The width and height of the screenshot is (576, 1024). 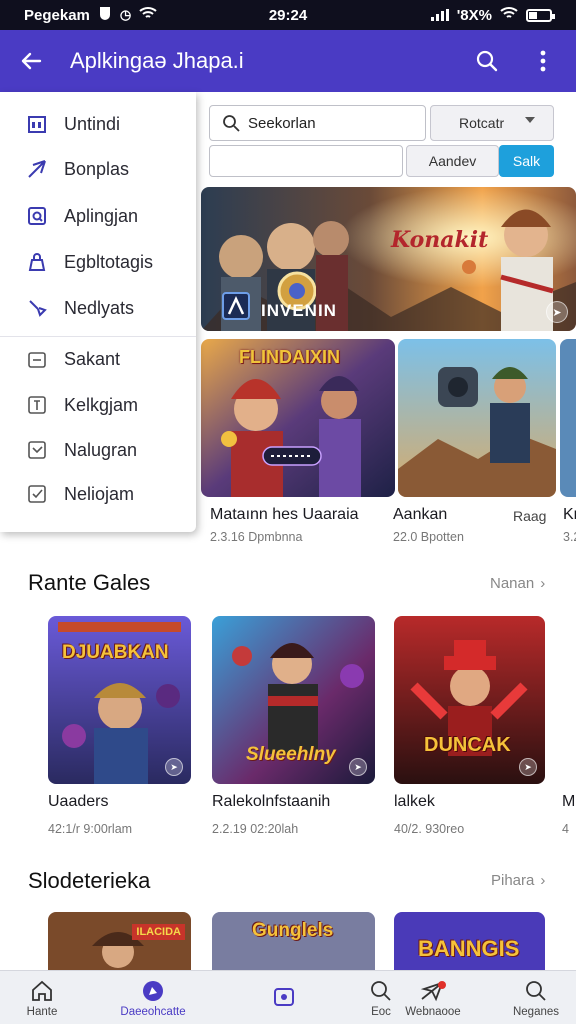 I want to click on battery-text: '8X%, so click(x=474, y=15).